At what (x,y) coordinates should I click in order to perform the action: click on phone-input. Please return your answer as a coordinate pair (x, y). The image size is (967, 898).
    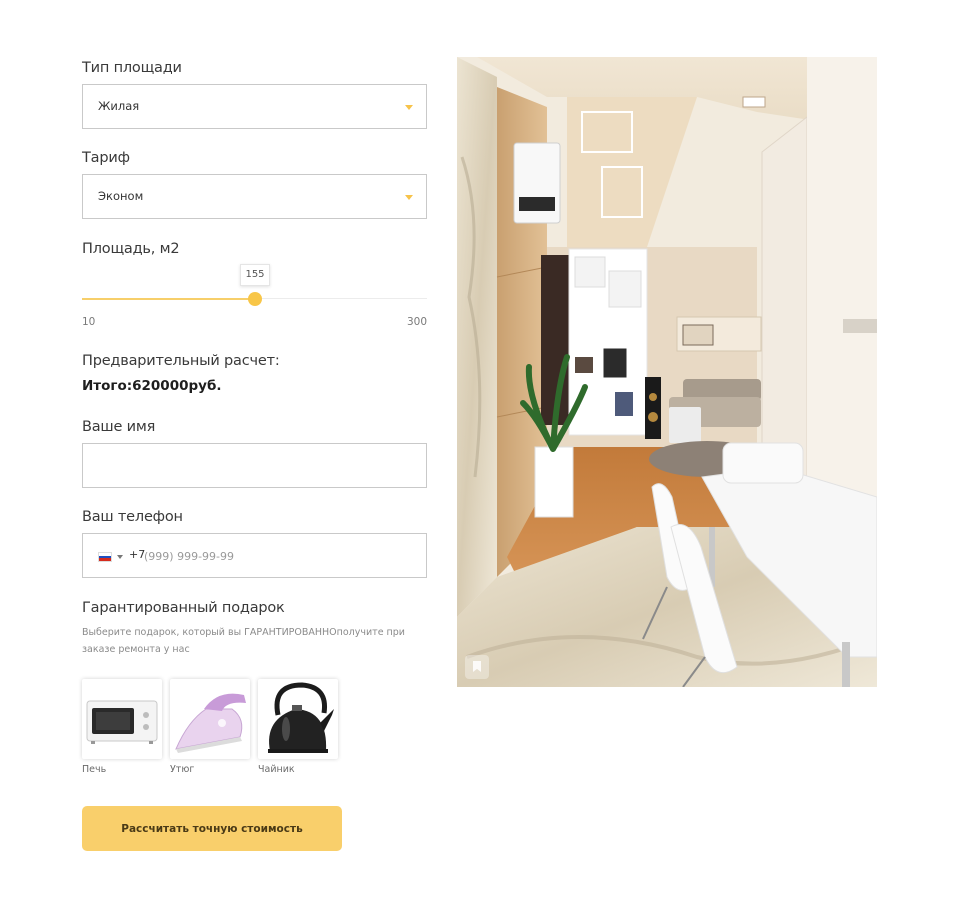
    Looking at the image, I should click on (244, 556).